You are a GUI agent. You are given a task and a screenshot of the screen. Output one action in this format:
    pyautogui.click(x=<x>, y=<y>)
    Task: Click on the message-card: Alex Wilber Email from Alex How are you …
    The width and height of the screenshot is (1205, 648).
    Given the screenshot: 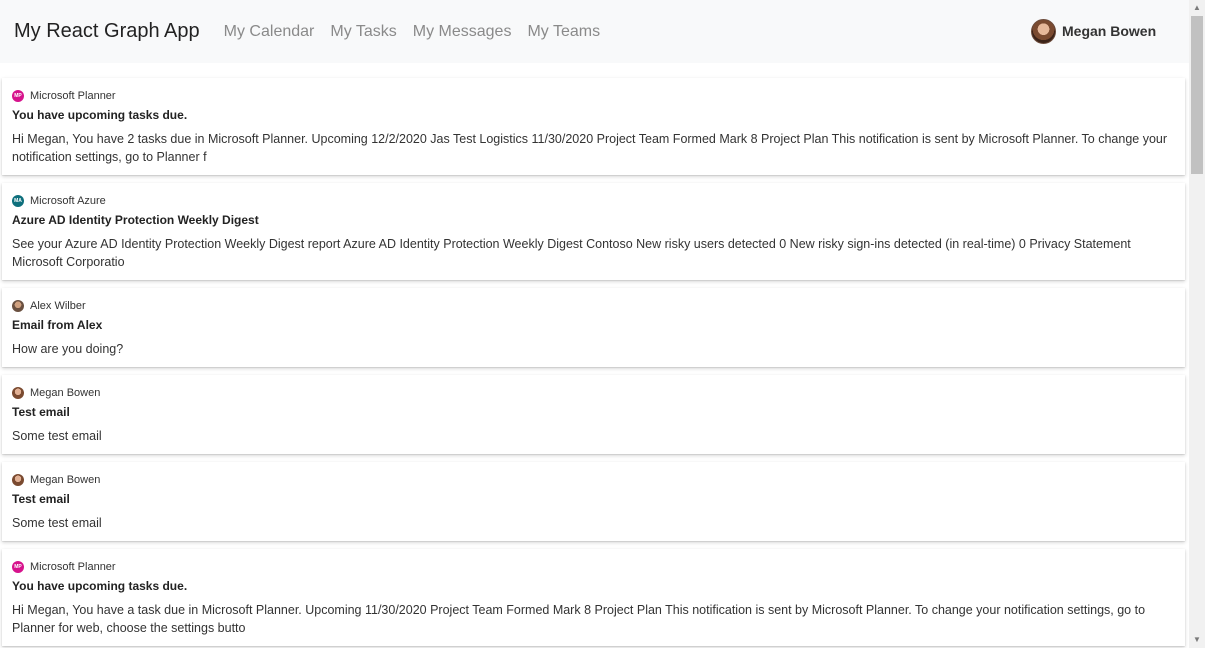 What is the action you would take?
    pyautogui.click(x=593, y=327)
    